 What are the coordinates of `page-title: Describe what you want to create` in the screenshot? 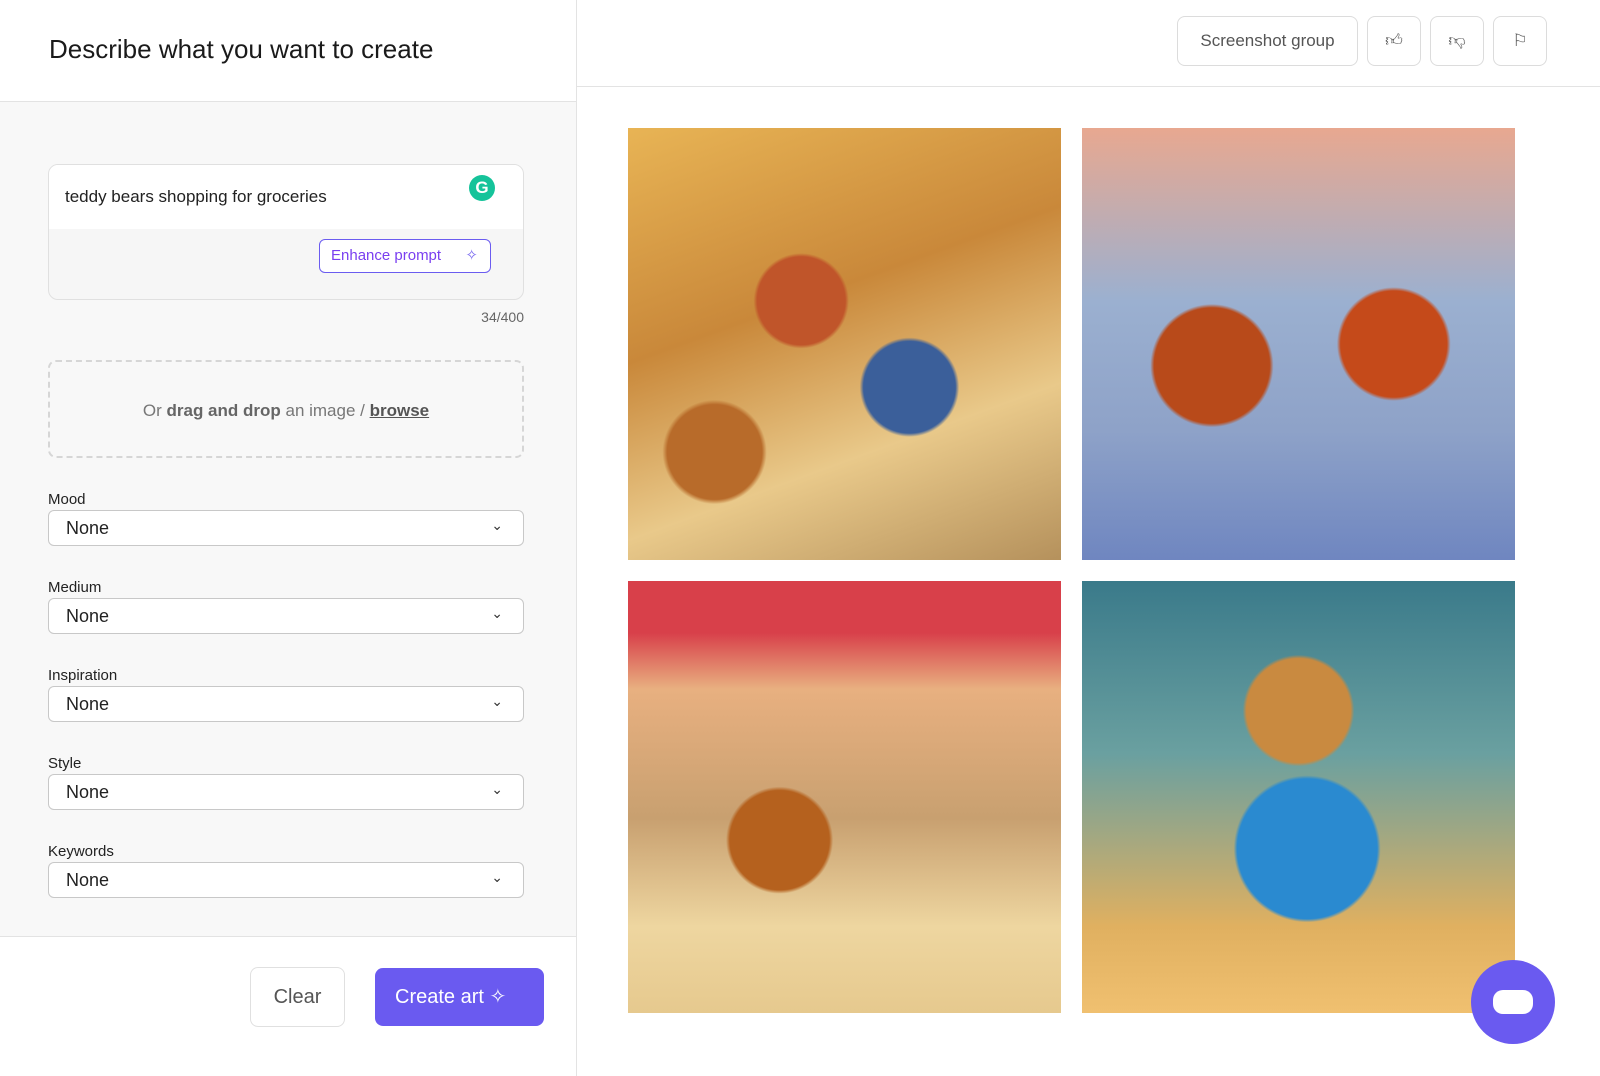 It's located at (241, 49).